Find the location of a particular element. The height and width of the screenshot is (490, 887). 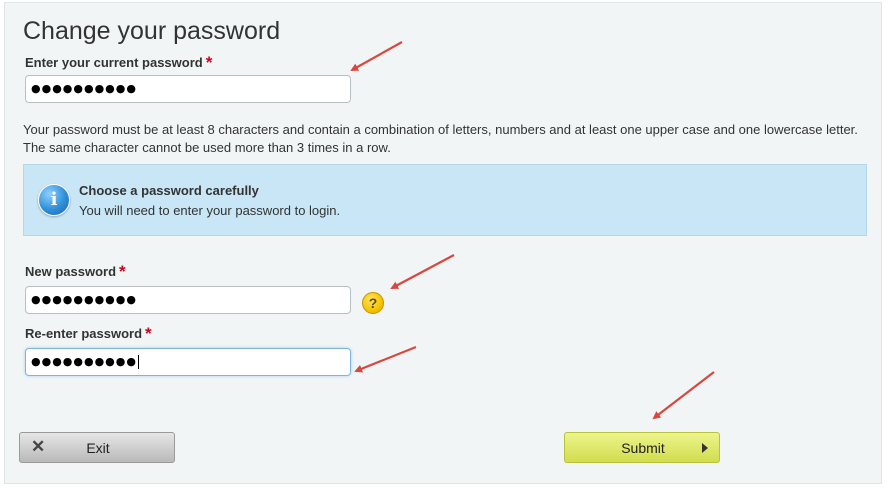

submit-button-label: Submit is located at coordinates (643, 448).